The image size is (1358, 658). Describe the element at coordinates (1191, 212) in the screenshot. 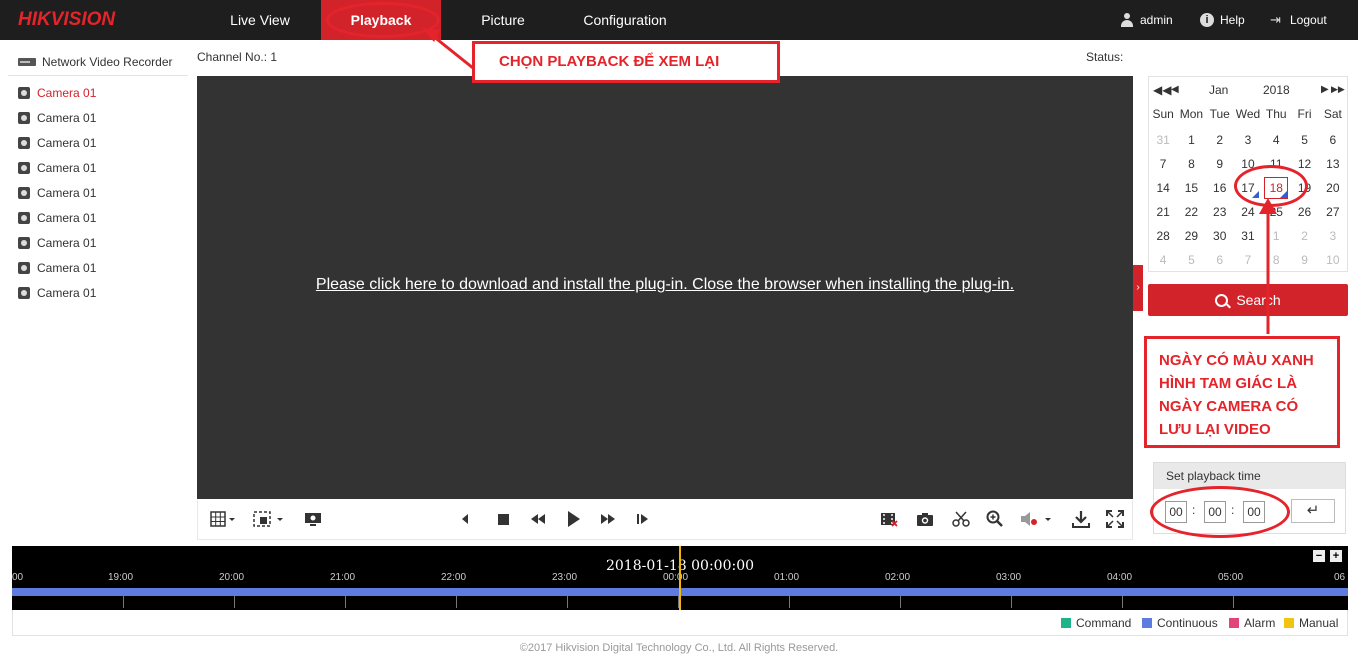

I see `calendar-day: 22` at that location.